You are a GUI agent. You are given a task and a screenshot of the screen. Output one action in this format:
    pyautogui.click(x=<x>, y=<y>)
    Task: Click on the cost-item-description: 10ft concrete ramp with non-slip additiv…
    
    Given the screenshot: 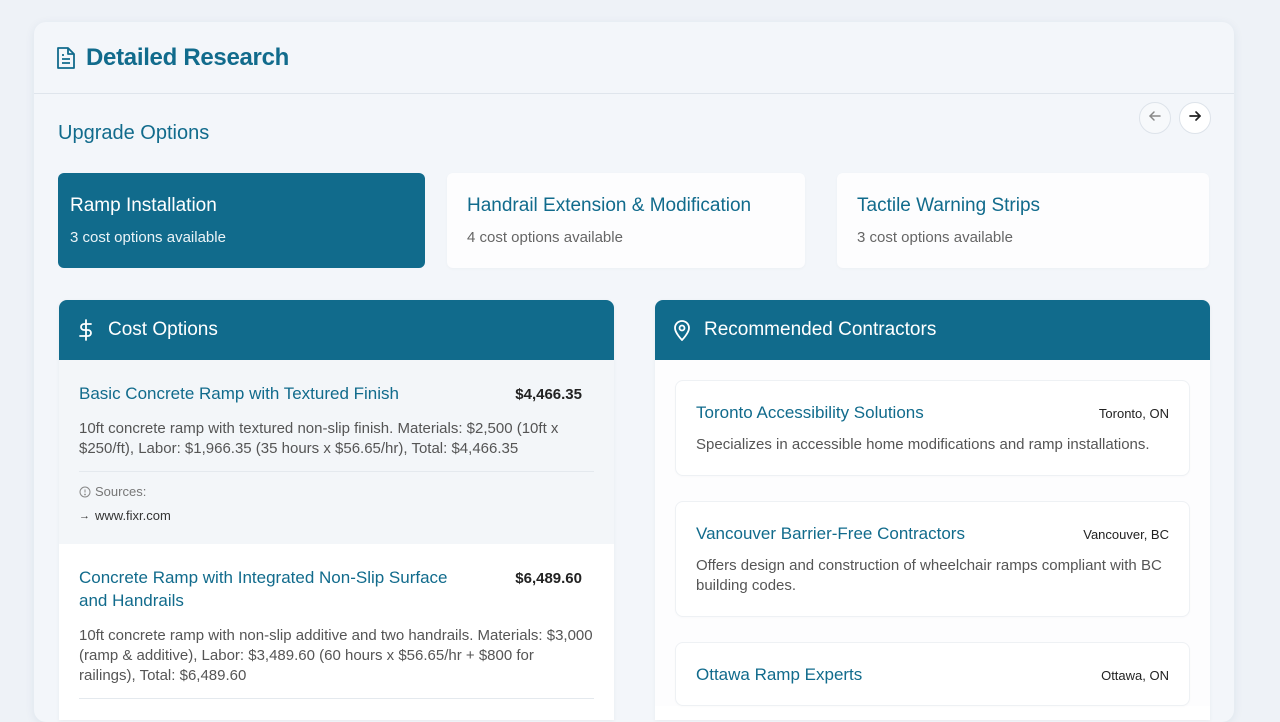 What is the action you would take?
    pyautogui.click(x=336, y=662)
    